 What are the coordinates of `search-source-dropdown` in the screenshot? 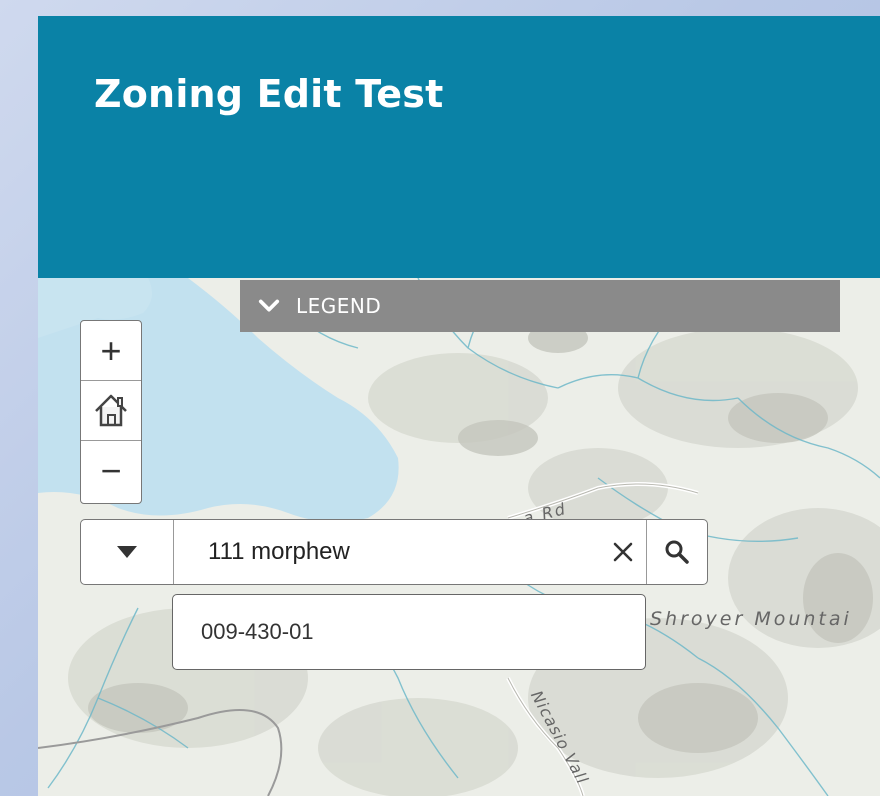 It's located at (127, 552).